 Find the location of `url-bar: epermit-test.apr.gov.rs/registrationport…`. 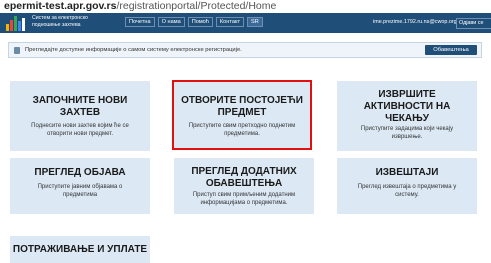

url-bar: epermit-test.apr.gov.rs/registrationport… is located at coordinates (245, 6).